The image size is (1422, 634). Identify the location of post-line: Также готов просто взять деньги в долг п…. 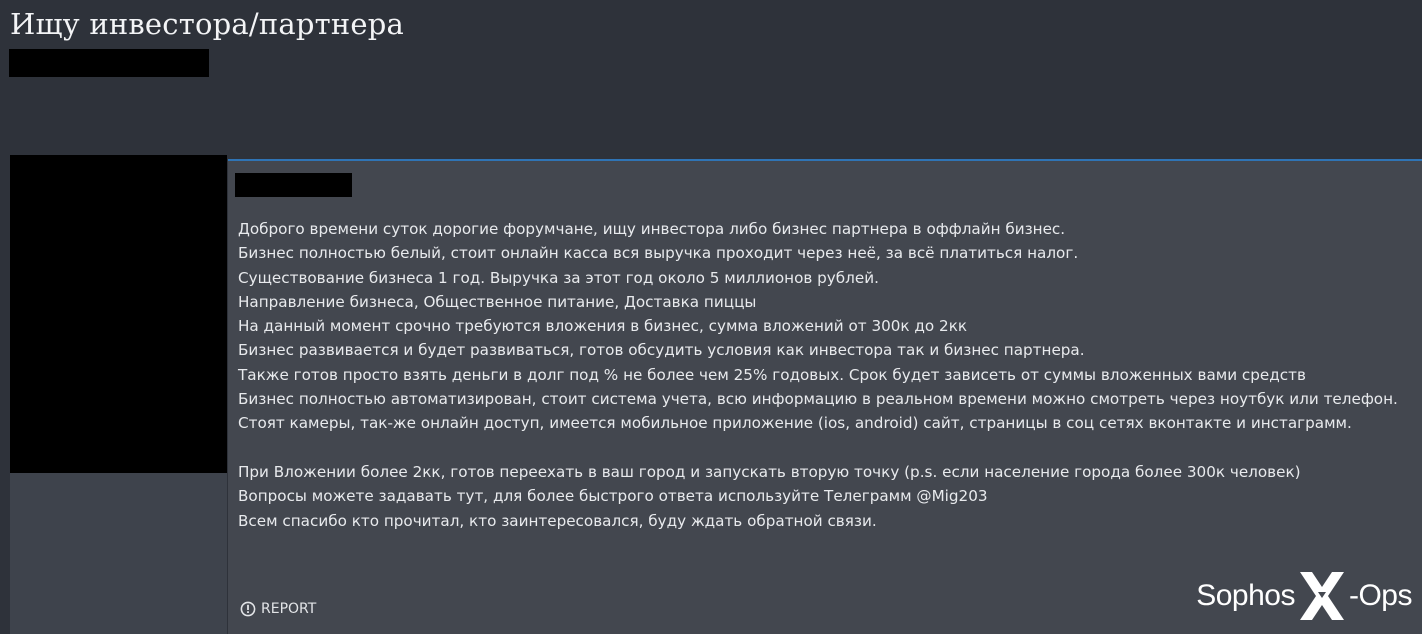
(772, 374).